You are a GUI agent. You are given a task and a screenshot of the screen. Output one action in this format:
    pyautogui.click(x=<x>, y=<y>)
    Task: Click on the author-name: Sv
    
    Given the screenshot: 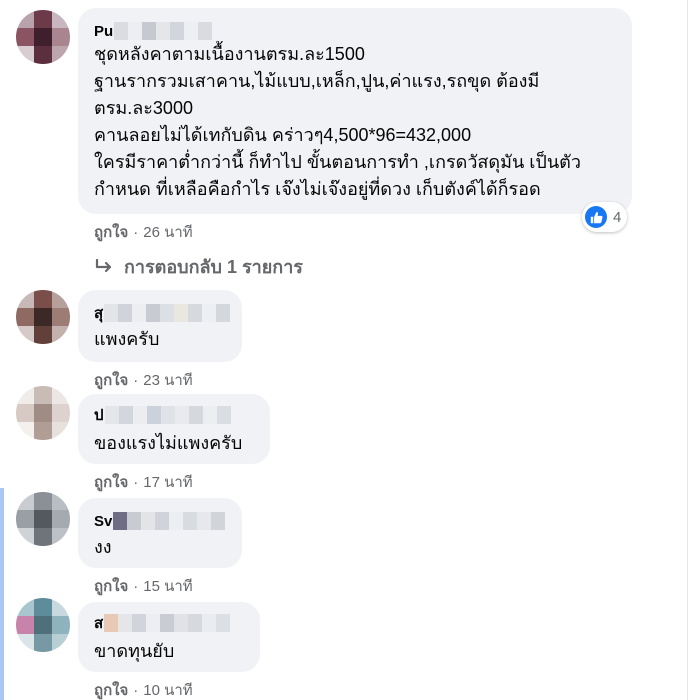 What is the action you would take?
    pyautogui.click(x=103, y=521)
    